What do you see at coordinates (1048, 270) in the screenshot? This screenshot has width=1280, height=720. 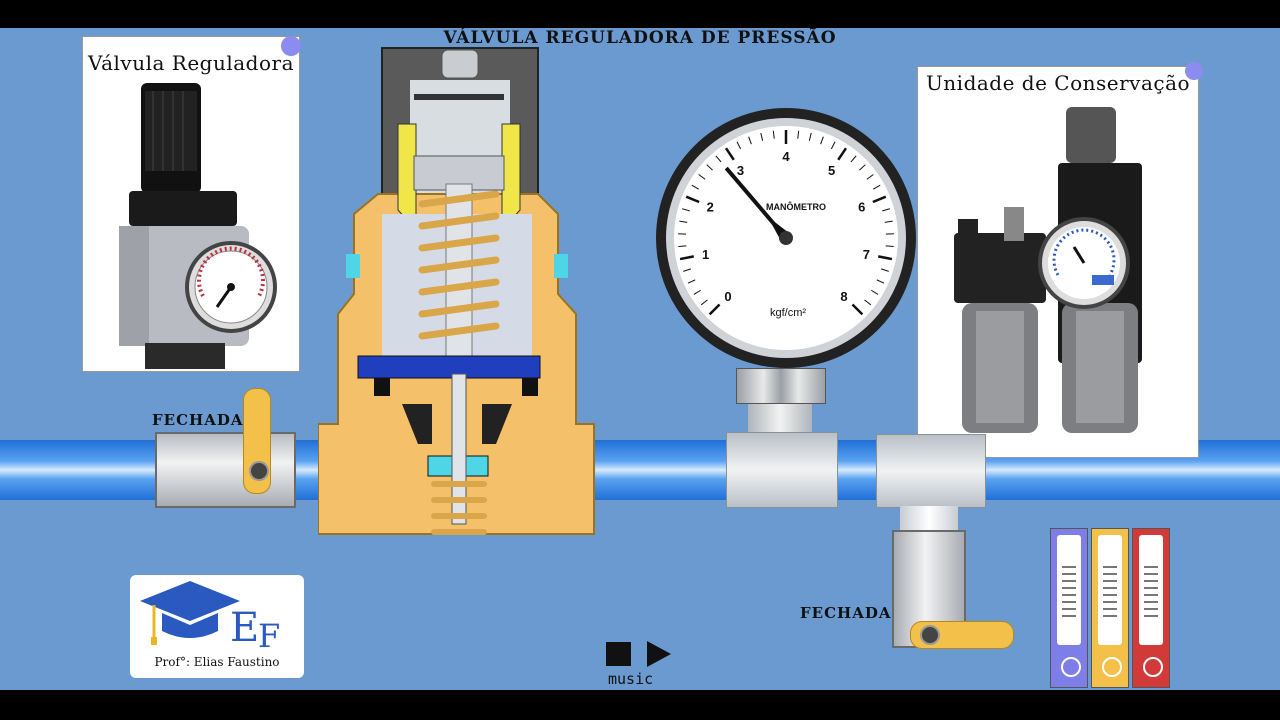 I see `conservation-unit-image` at bounding box center [1048, 270].